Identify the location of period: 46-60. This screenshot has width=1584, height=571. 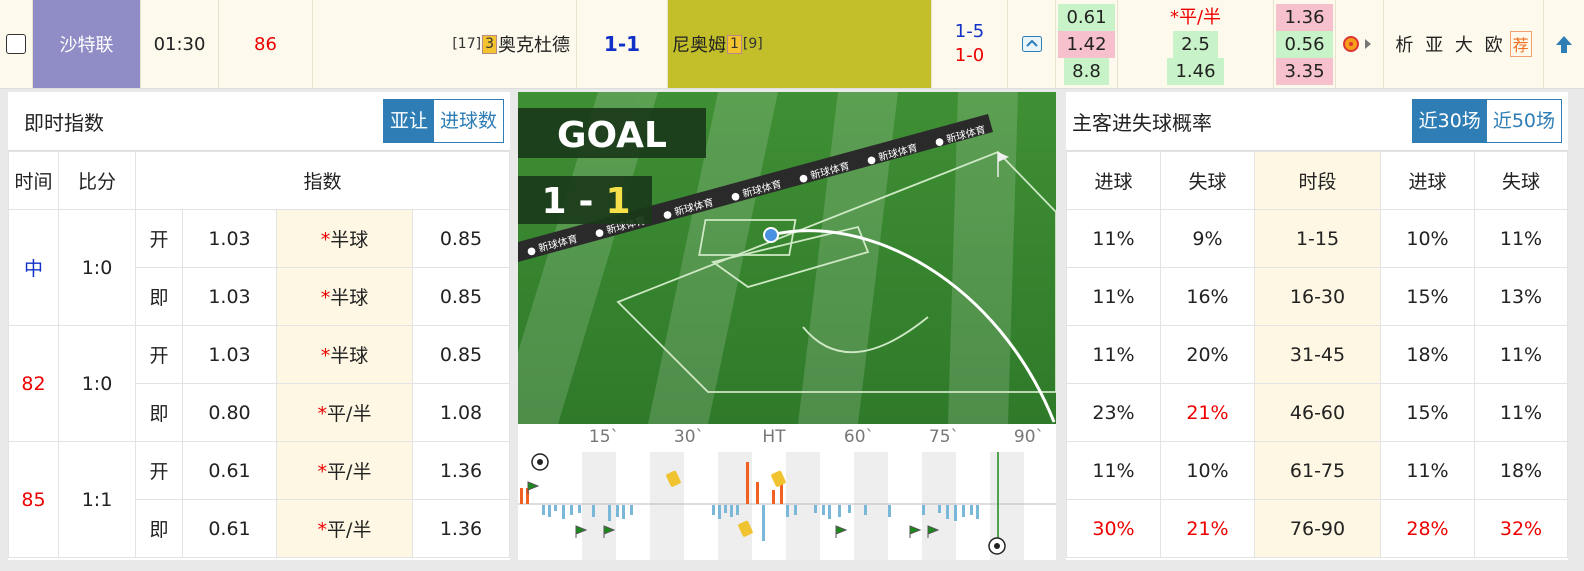
(1317, 412).